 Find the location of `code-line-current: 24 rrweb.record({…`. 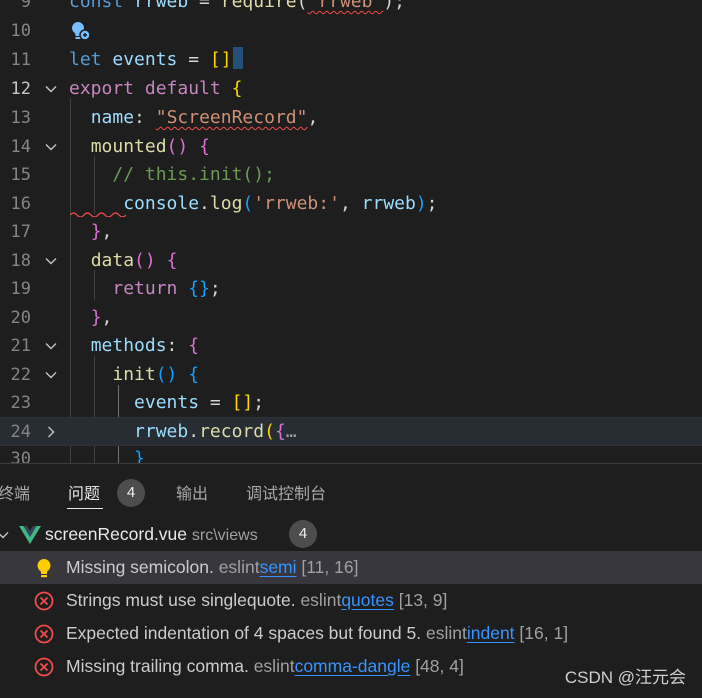

code-line-current: 24 rrweb.record({… is located at coordinates (351, 431).